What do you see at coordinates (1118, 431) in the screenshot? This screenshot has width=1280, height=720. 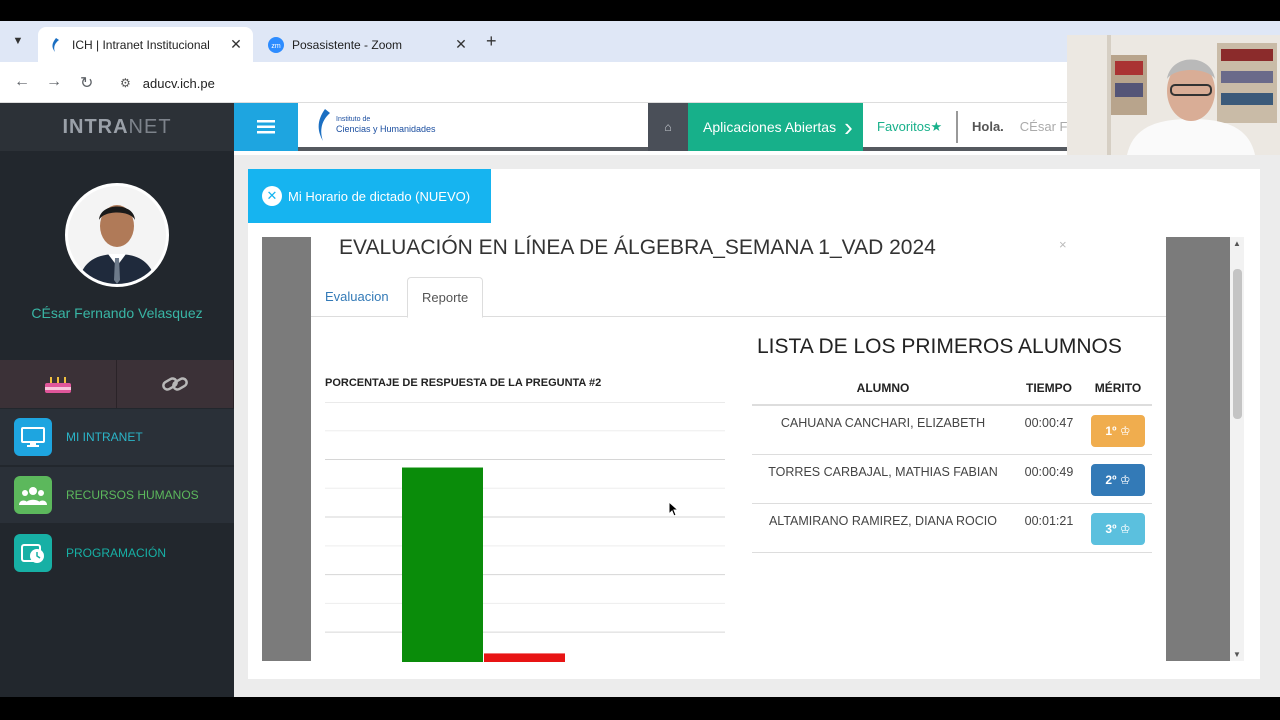 I see `merit-badge: 1º ♔` at bounding box center [1118, 431].